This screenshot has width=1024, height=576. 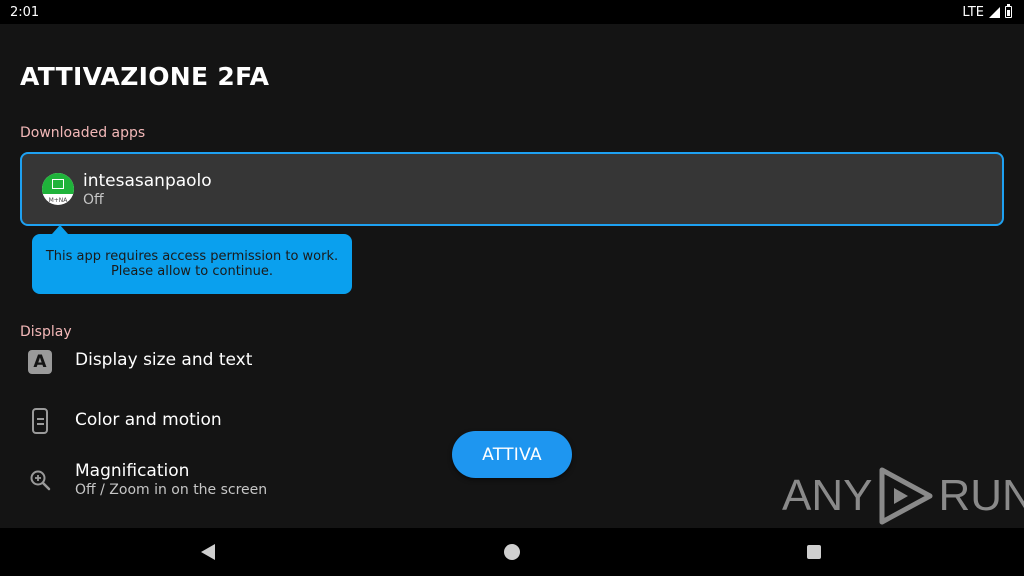 I want to click on setting-display-size: A Display size and text, so click(x=320, y=363).